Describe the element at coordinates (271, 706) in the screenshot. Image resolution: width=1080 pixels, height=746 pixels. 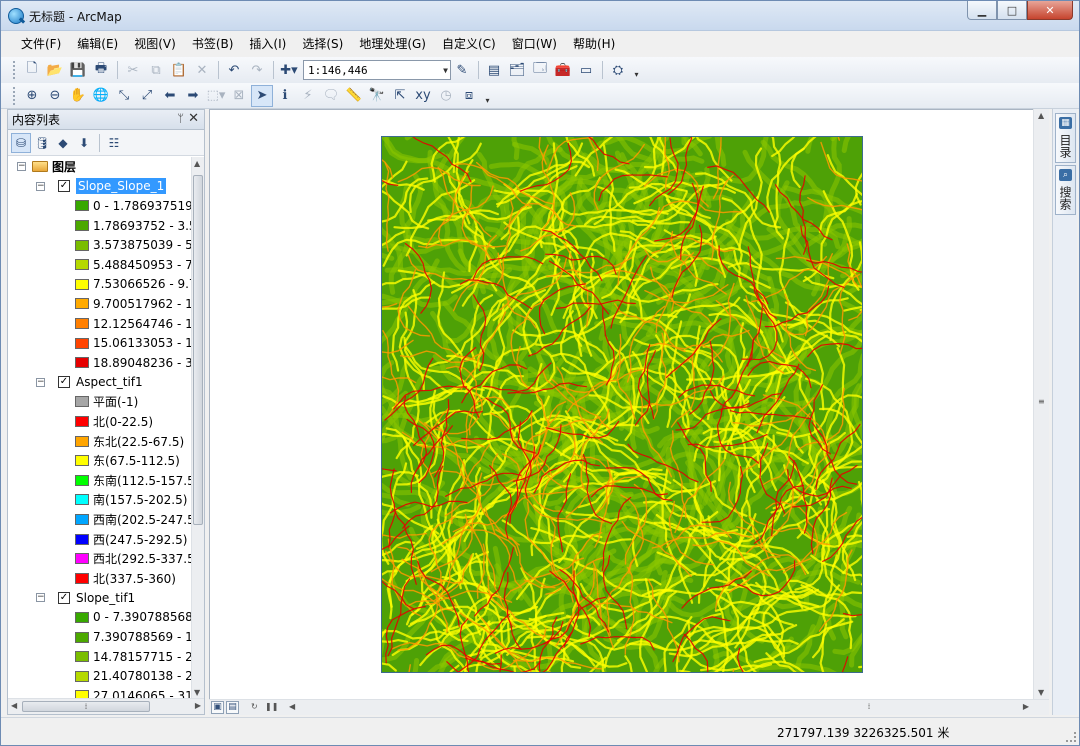
I see `pause-drawing-icon: ❚❚` at that location.